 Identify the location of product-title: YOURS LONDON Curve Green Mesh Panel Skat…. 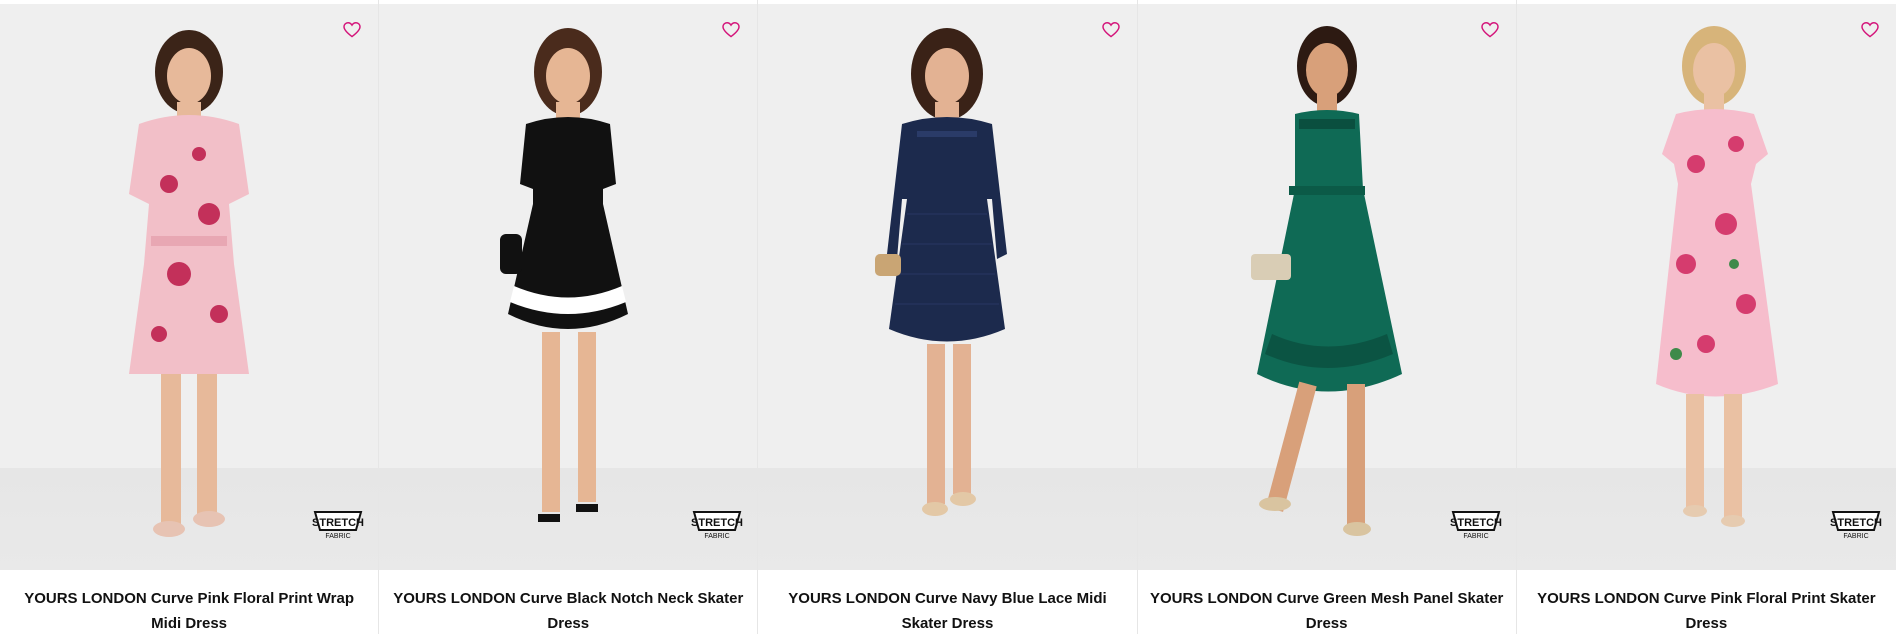
(1327, 611).